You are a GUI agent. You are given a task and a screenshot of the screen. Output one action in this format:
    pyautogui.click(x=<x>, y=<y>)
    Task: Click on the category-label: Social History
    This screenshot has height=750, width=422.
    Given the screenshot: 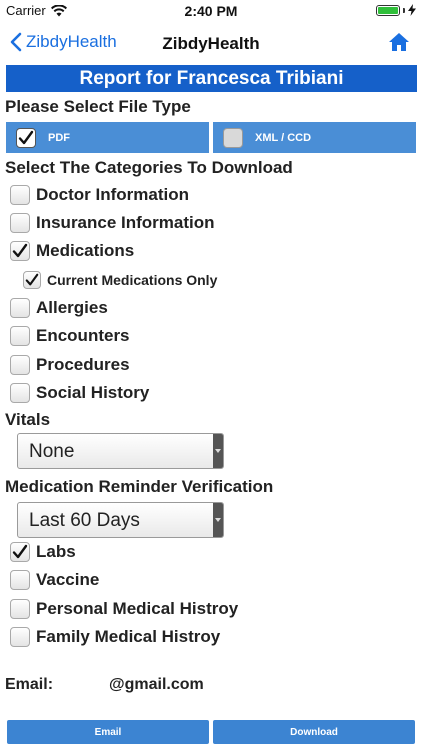 What is the action you would take?
    pyautogui.click(x=93, y=392)
    